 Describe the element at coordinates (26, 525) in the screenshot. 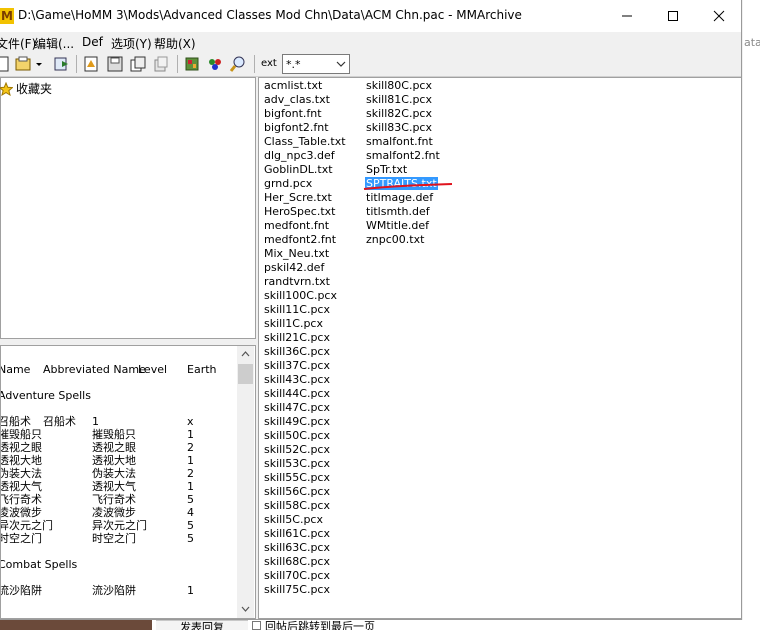

I see `cell-name: 异次元之门` at that location.